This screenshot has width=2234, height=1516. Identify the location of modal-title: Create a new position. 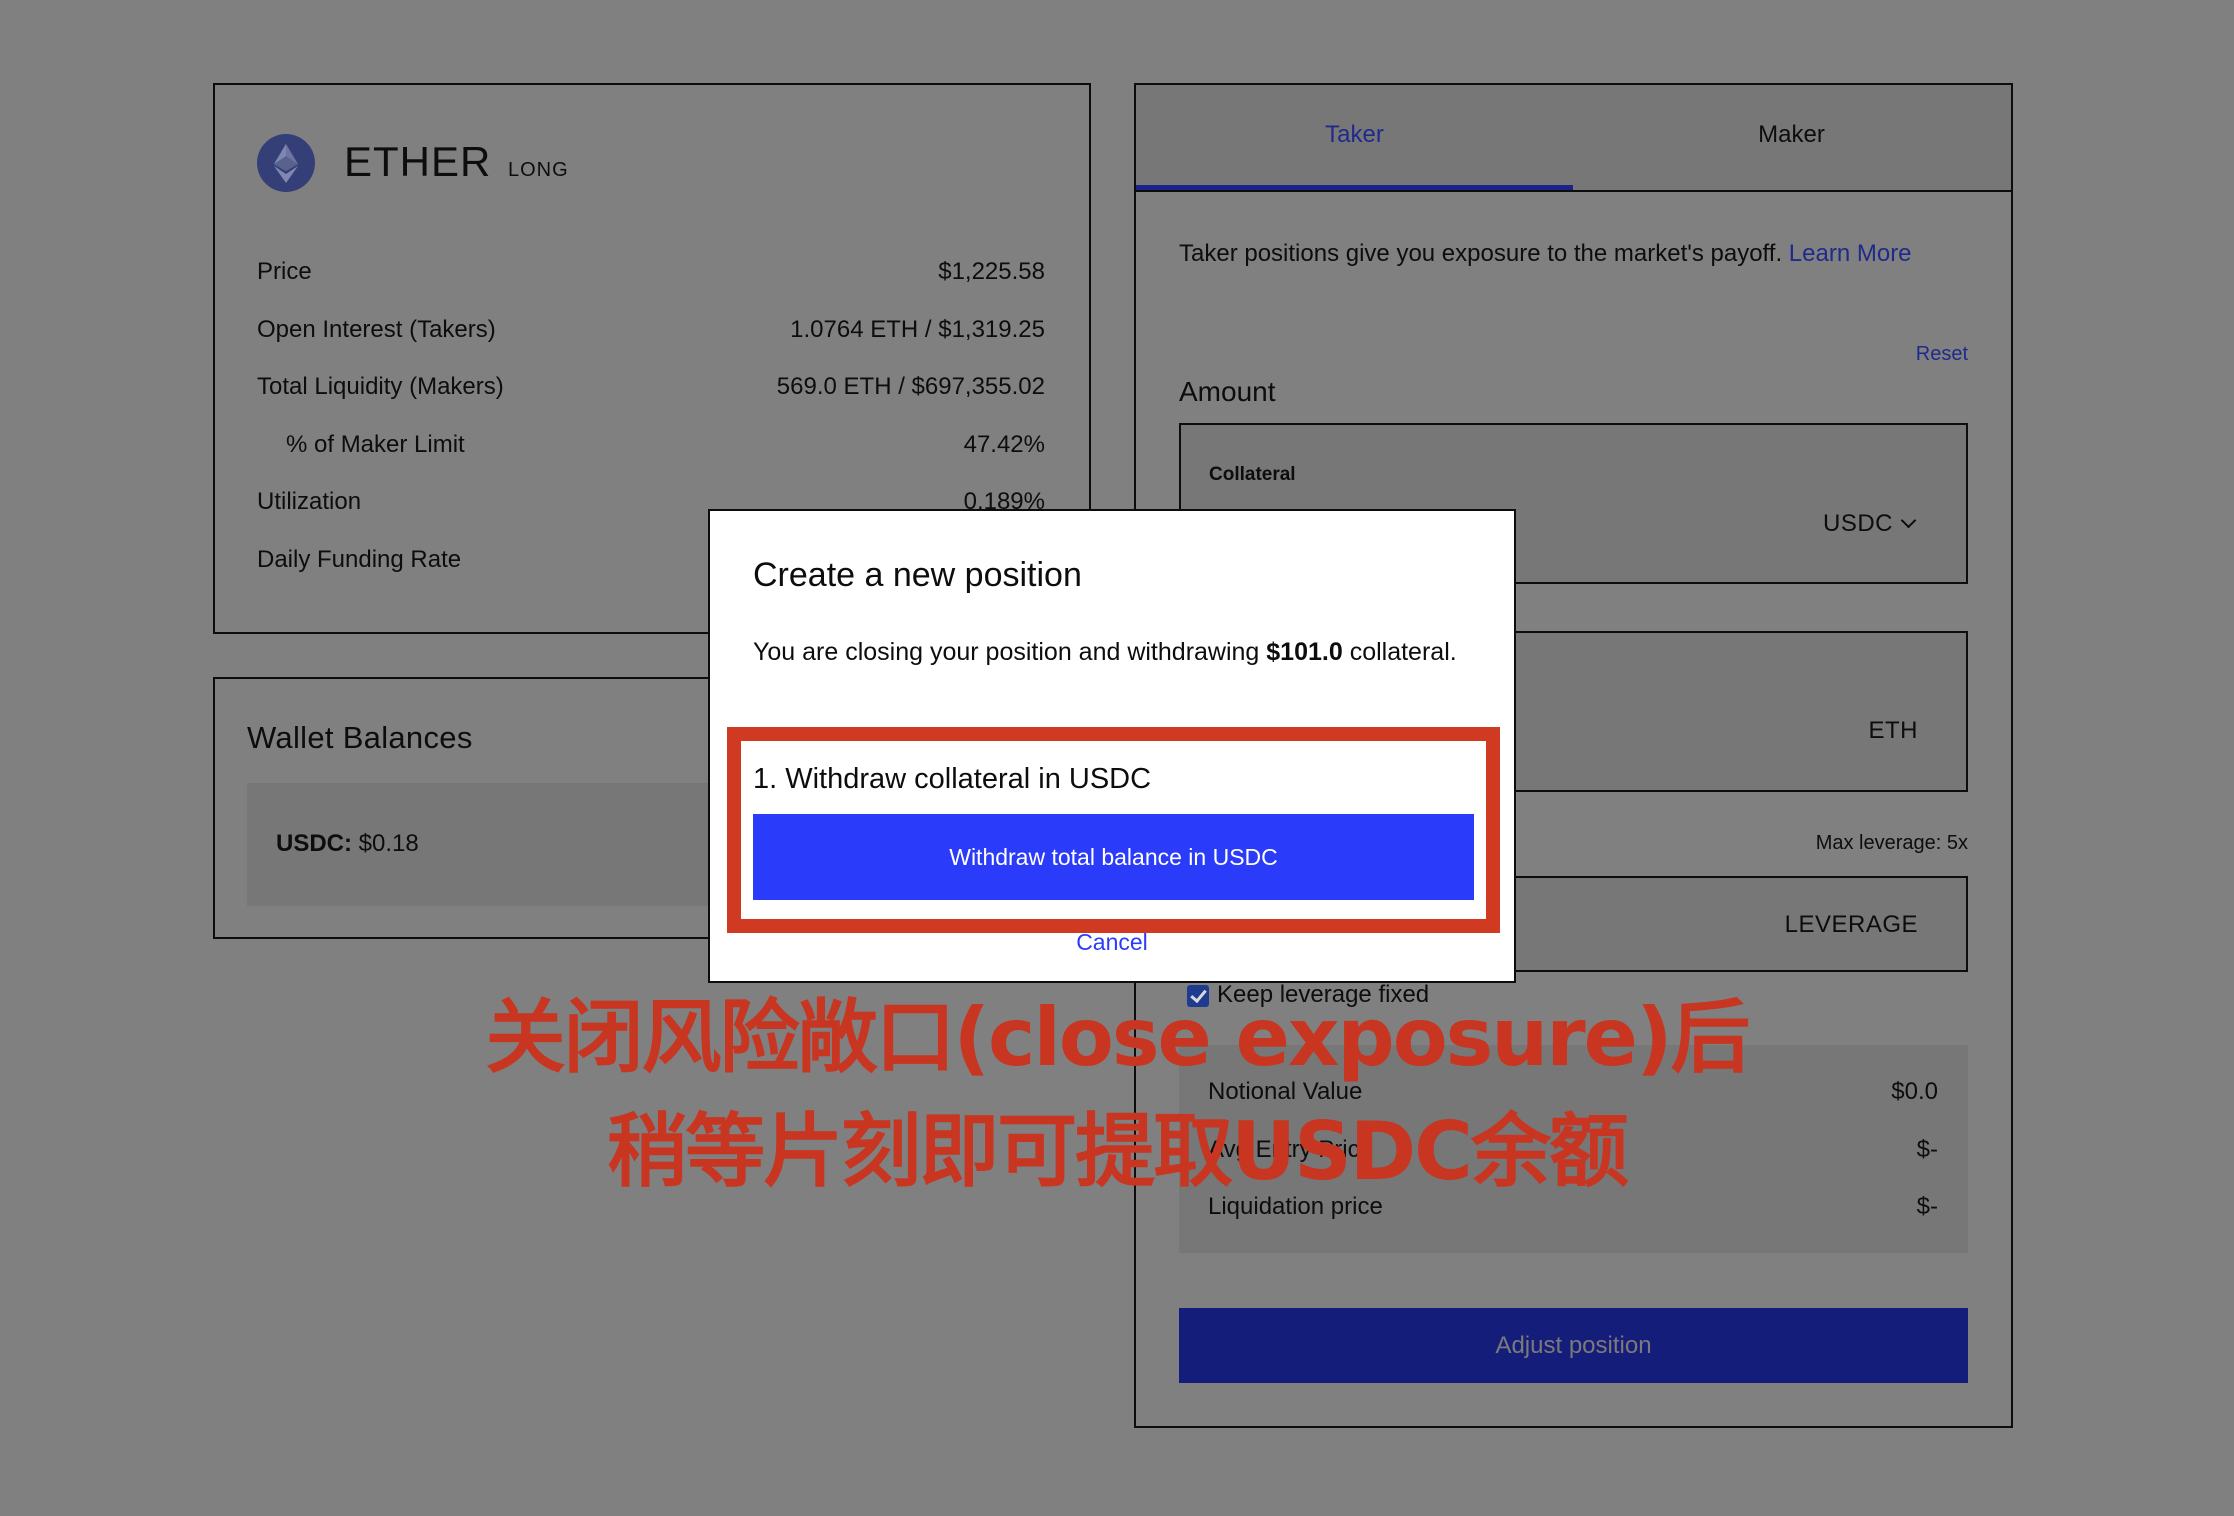
(917, 575).